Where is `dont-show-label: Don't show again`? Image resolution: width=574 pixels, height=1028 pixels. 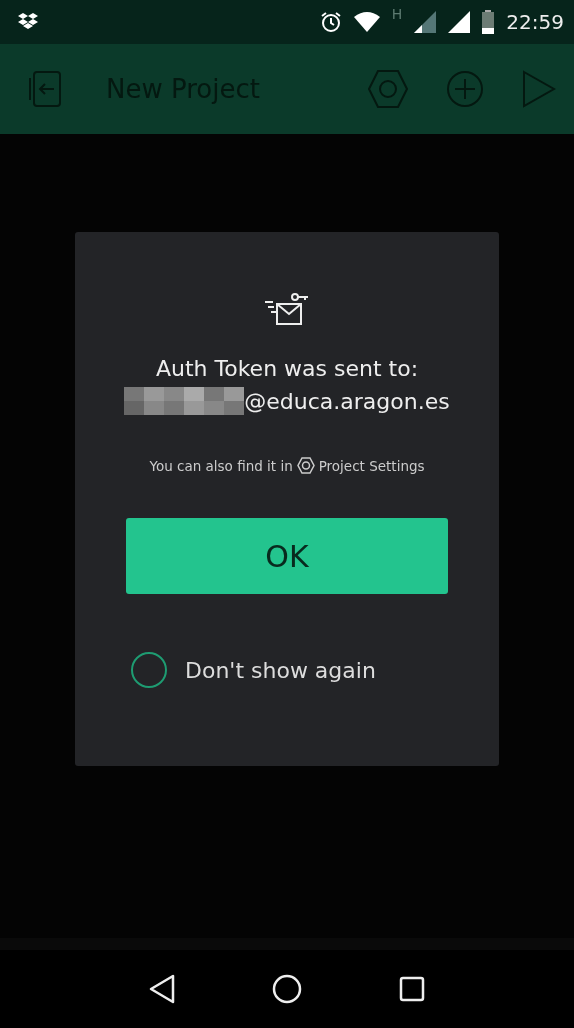
dont-show-label: Don't show again is located at coordinates (280, 670).